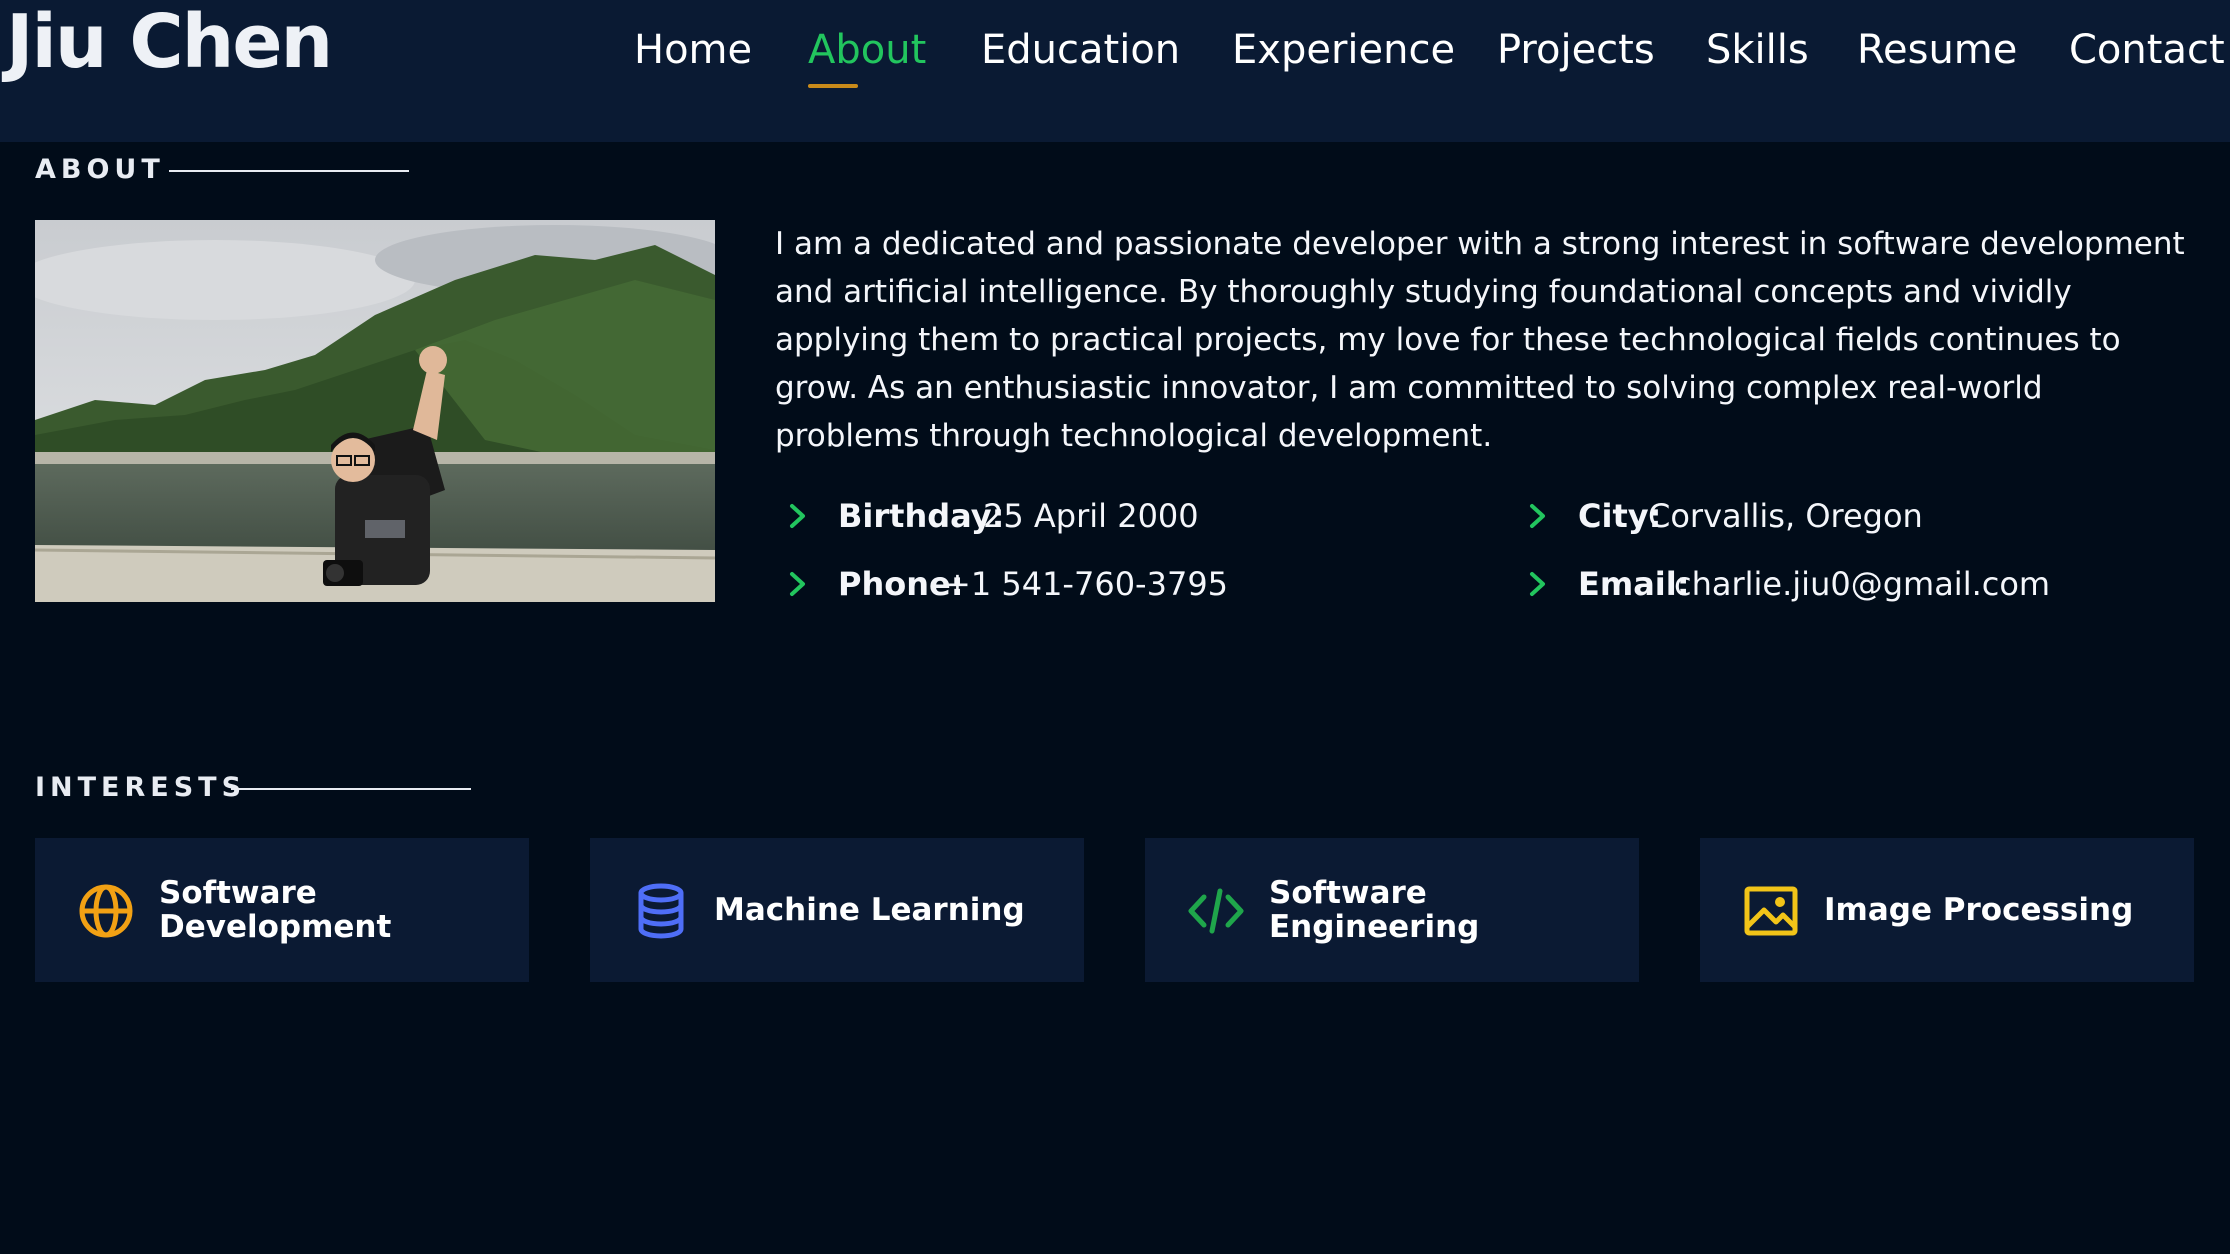  I want to click on nav-home: Home, so click(693, 50).